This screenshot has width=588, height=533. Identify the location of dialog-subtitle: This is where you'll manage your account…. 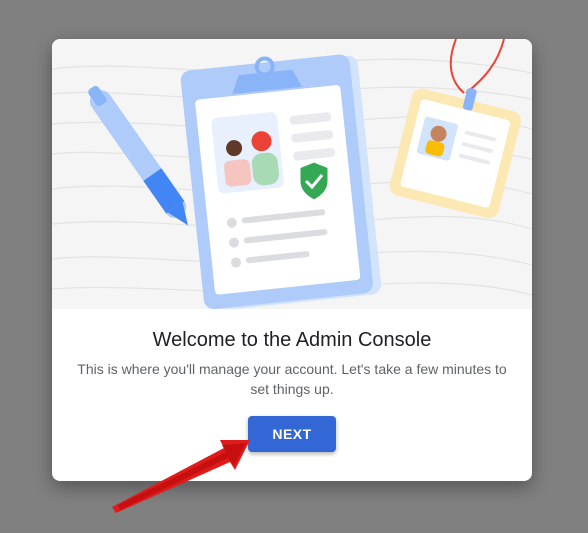
(292, 379).